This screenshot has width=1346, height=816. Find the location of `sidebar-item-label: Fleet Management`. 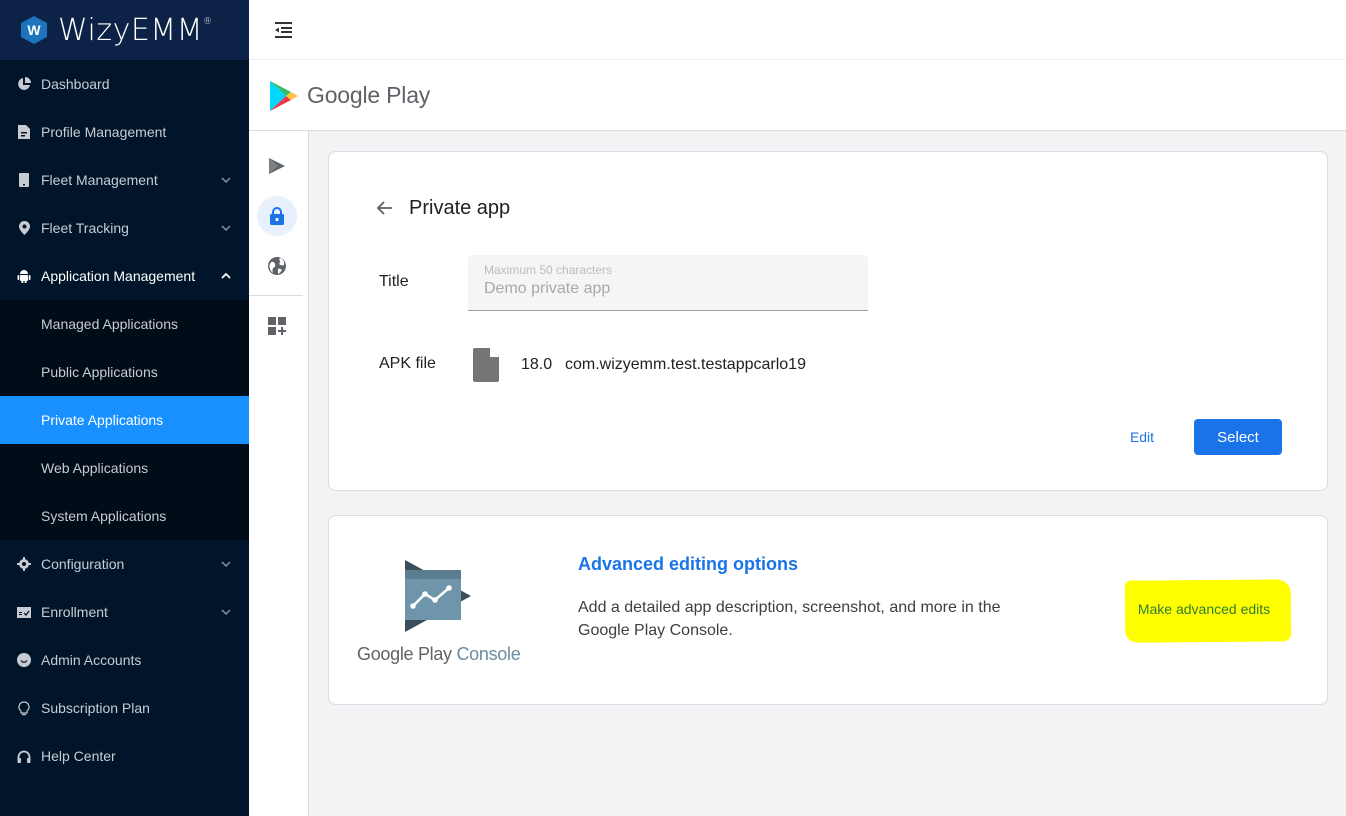

sidebar-item-label: Fleet Management is located at coordinates (99, 180).